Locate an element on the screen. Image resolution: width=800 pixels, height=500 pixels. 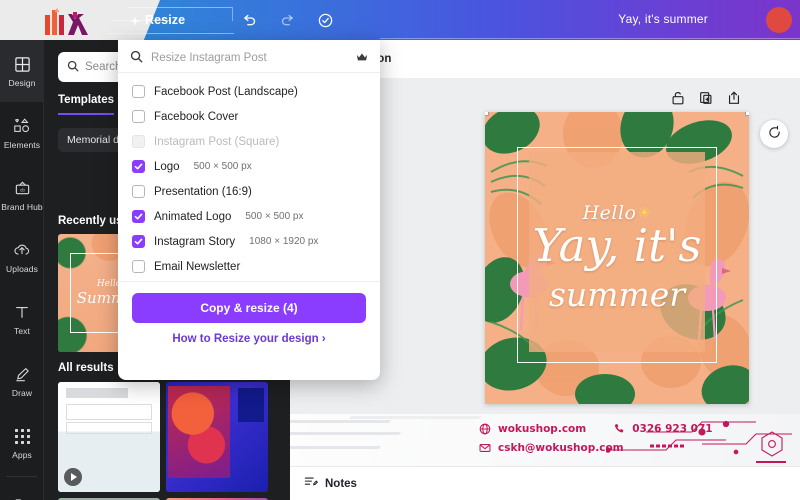
notes-icon is located at coordinates (311, 483).